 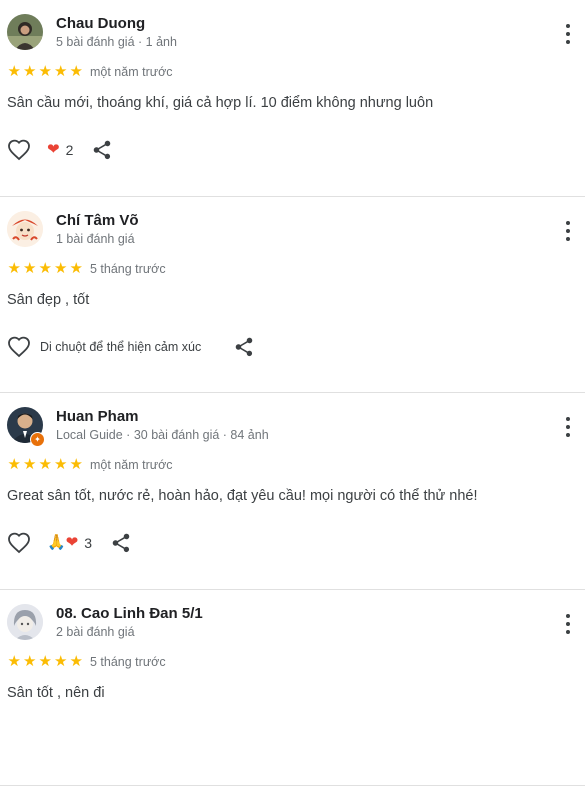 I want to click on review-actions: ❤ 2, so click(x=60, y=150).